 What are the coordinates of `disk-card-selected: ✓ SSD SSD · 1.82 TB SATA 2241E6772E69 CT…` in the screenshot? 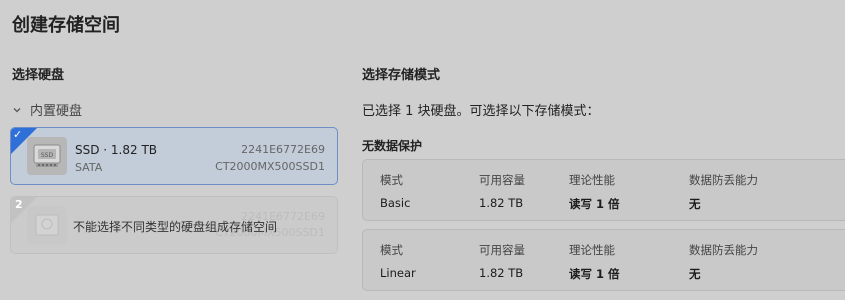 It's located at (174, 156).